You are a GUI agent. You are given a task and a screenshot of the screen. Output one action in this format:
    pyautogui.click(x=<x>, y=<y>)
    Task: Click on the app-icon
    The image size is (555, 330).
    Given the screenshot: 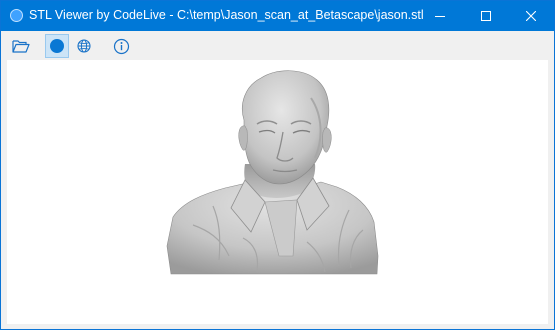 What is the action you would take?
    pyautogui.click(x=16, y=15)
    